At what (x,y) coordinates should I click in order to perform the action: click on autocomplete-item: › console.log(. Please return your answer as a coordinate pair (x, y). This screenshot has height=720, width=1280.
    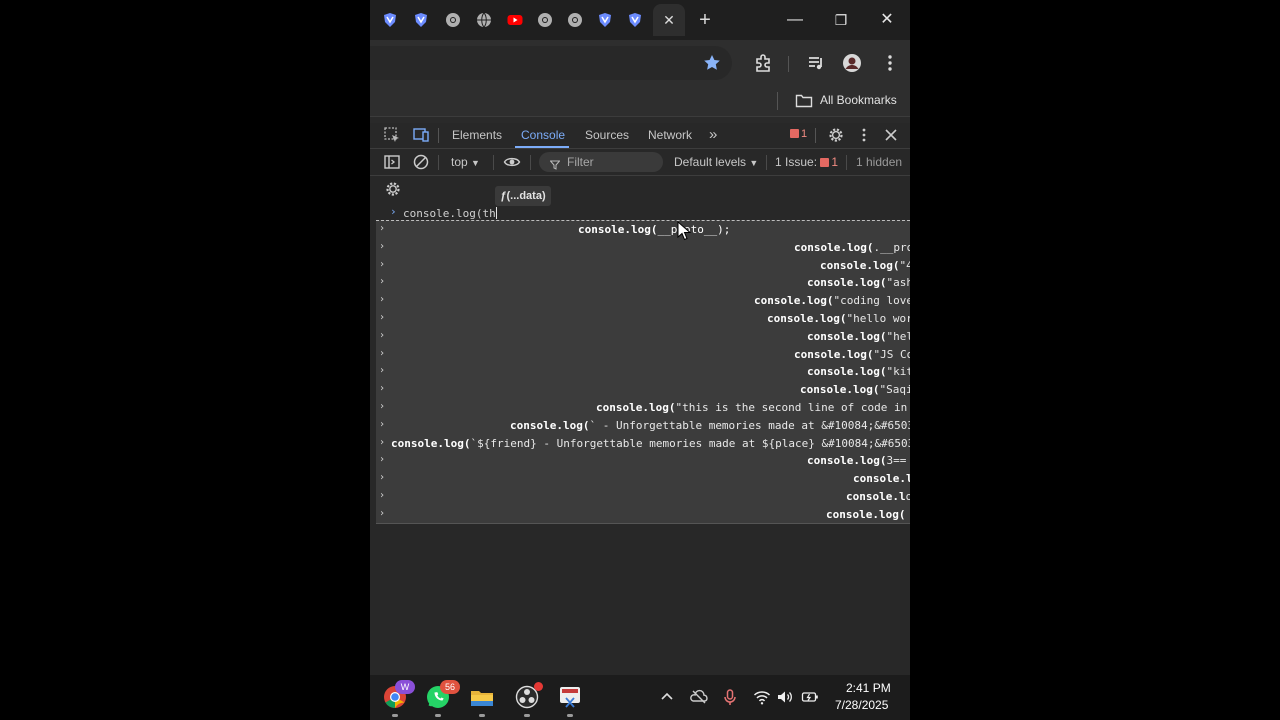
    Looking at the image, I should click on (643, 516).